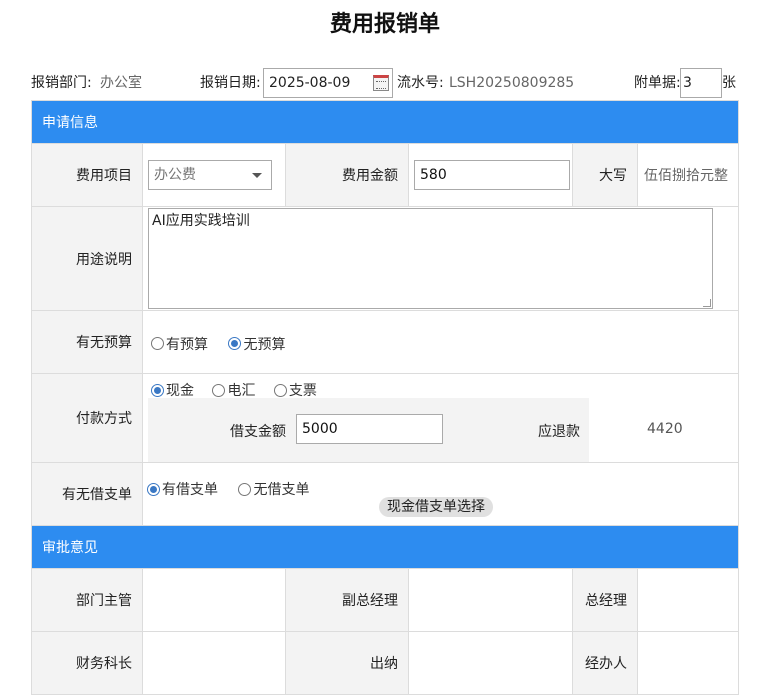 This screenshot has width=783, height=698. What do you see at coordinates (281, 490) in the screenshot?
I see `loan-option-no-label: 无借支单` at bounding box center [281, 490].